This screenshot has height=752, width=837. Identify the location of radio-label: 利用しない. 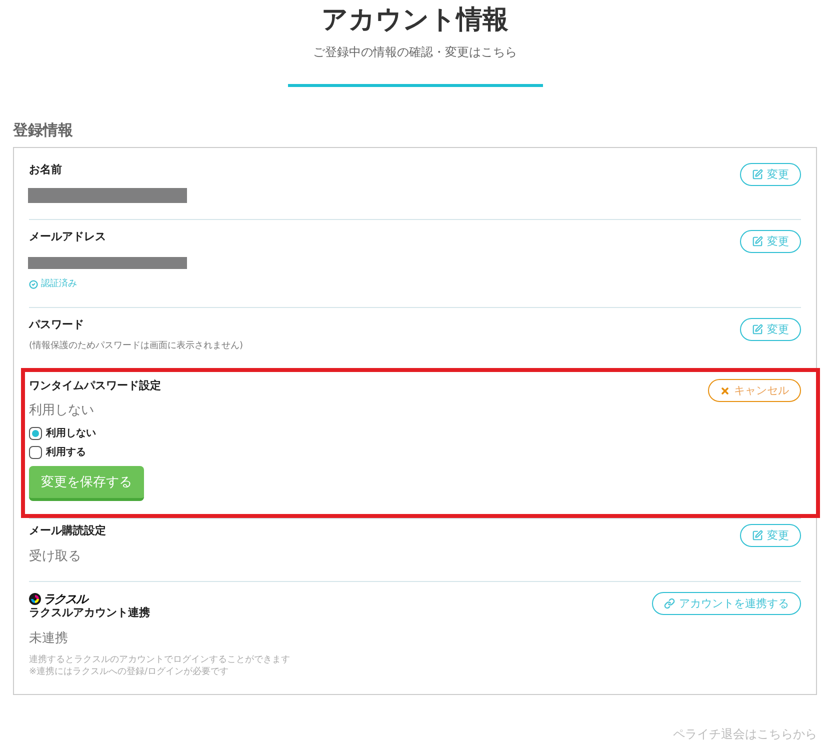
(71, 433).